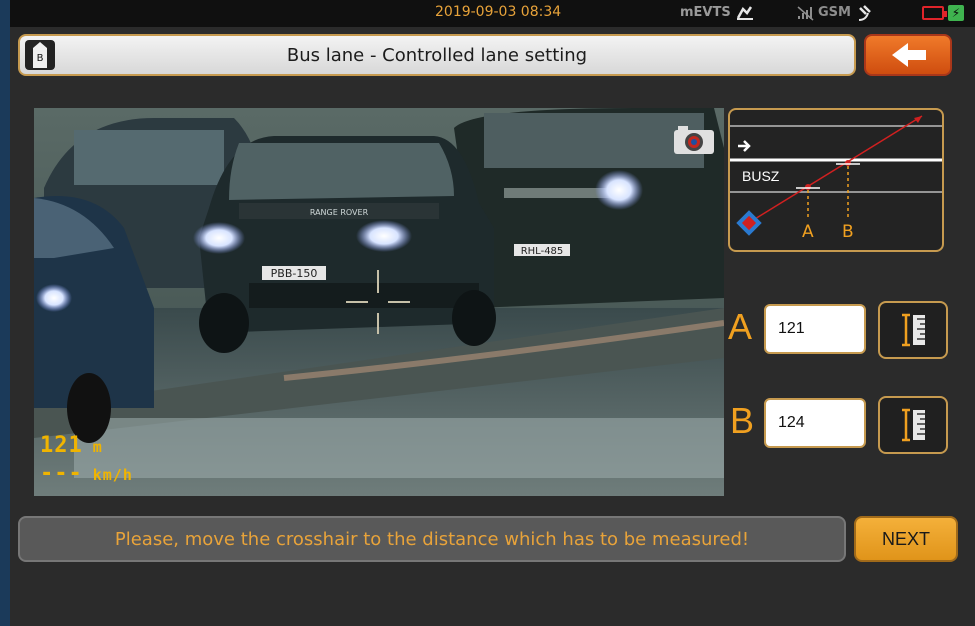 Image resolution: width=975 pixels, height=626 pixels. What do you see at coordinates (744, 13) in the screenshot?
I see `sign-icon` at bounding box center [744, 13].